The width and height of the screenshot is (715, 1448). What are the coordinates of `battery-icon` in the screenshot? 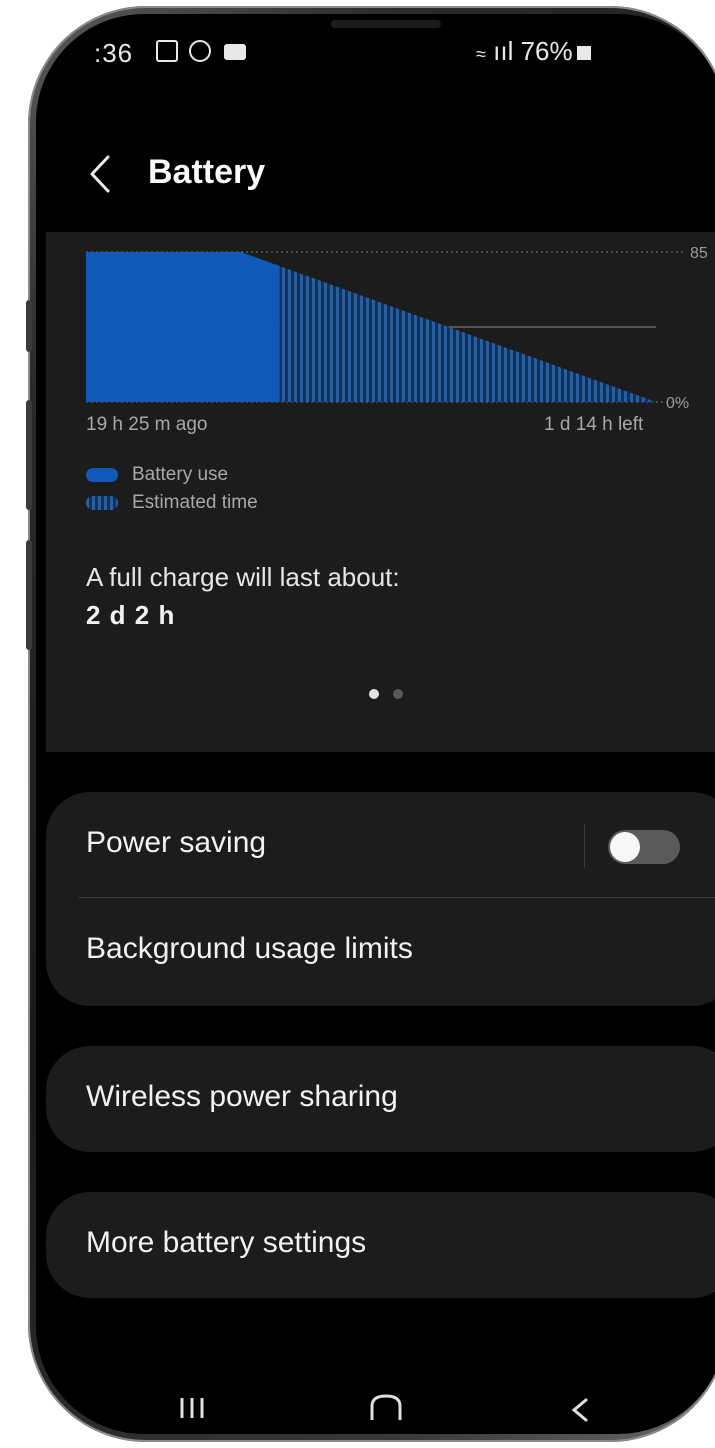 It's located at (583, 53).